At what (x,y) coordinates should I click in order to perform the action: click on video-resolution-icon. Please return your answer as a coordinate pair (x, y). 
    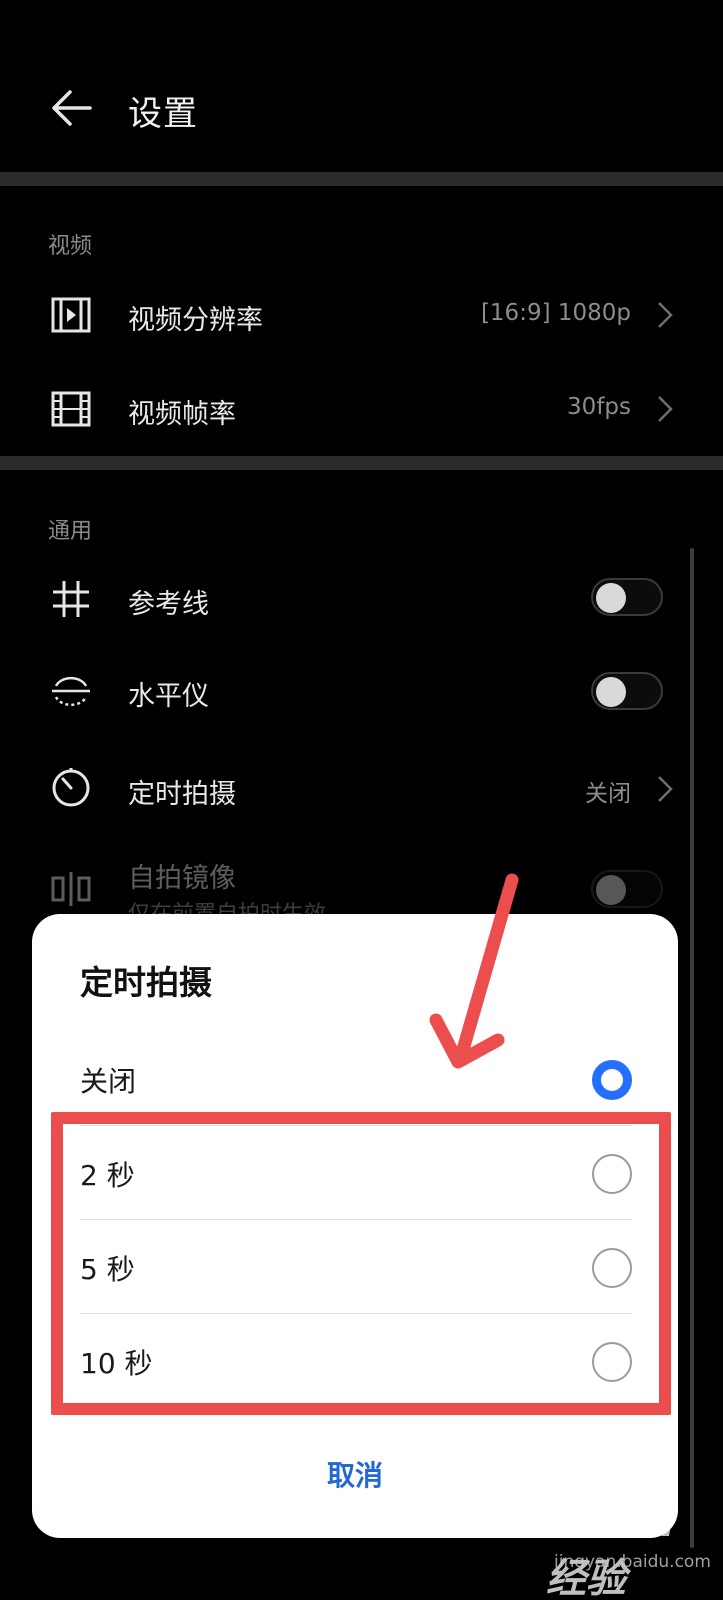
    Looking at the image, I should click on (71, 315).